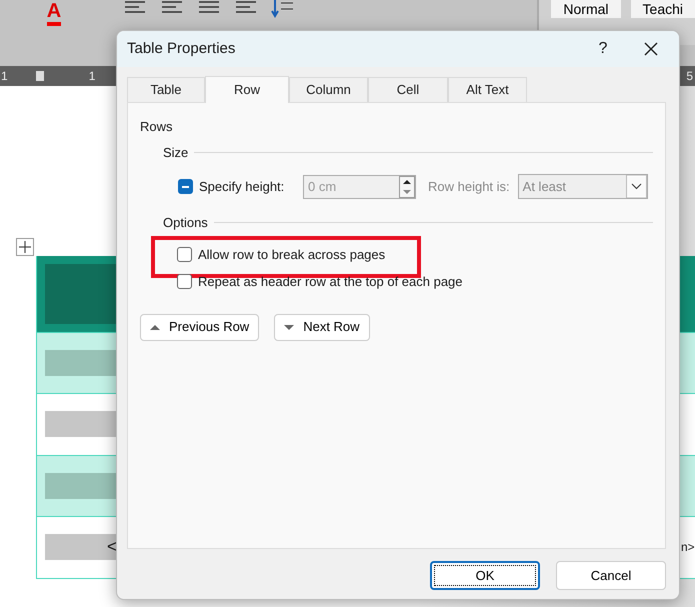  Describe the element at coordinates (469, 187) in the screenshot. I see `field-label: Row height is:` at that location.